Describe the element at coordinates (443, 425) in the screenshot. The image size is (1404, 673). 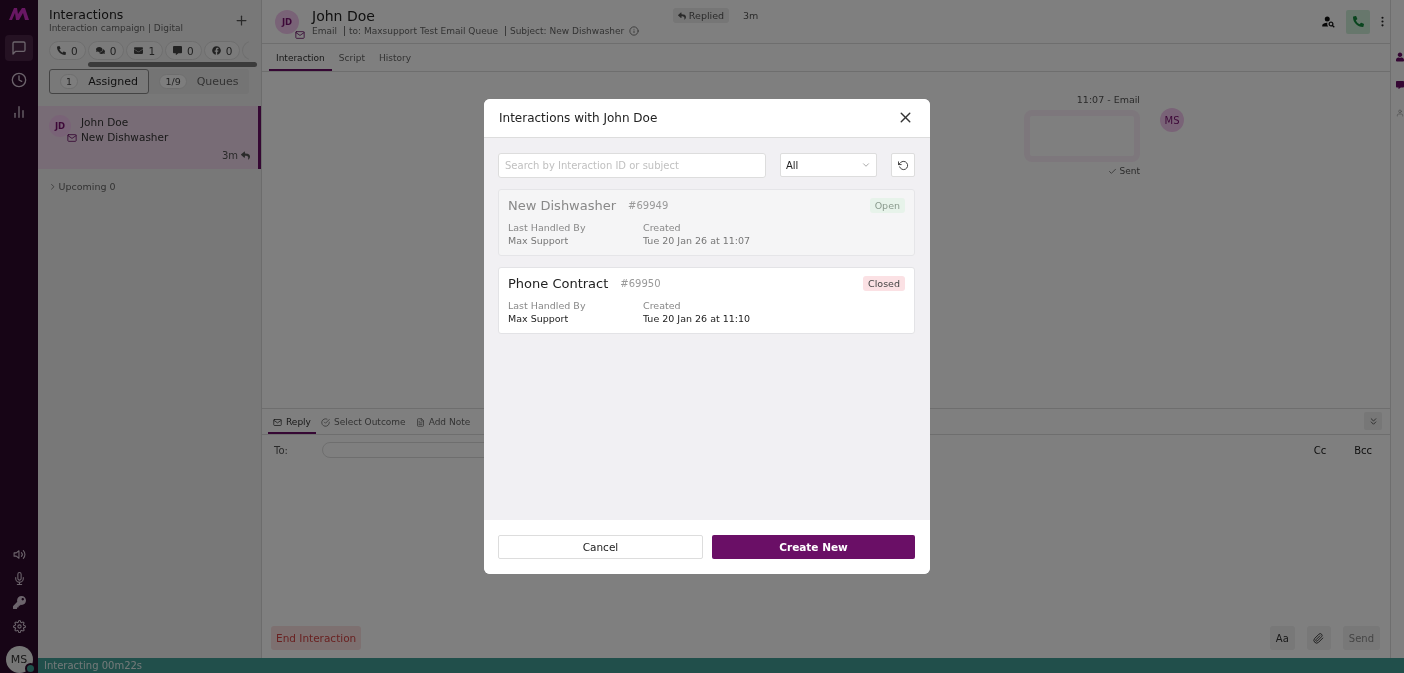
I see `composer-tab: Add Note` at that location.